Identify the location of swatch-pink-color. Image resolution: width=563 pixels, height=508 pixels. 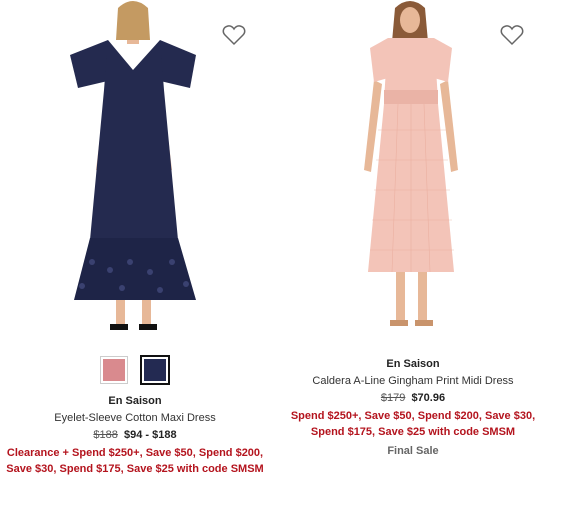
(114, 370).